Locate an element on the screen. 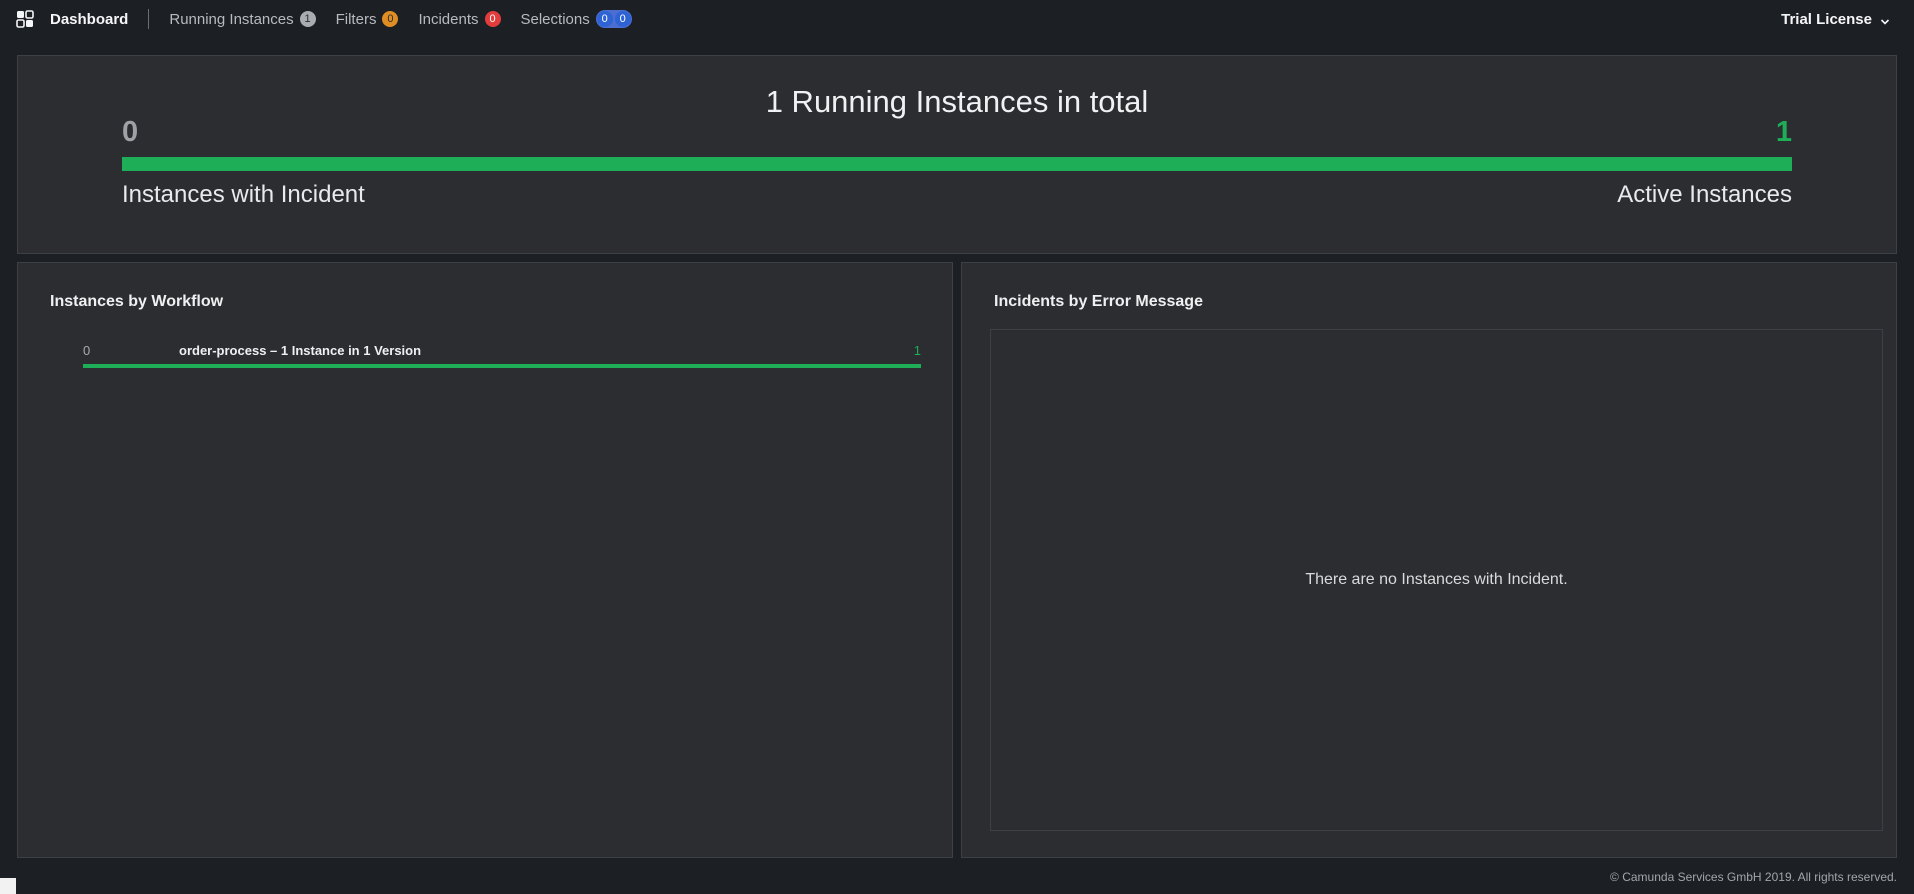 The height and width of the screenshot is (894, 1914). nav-filters-label: Filters is located at coordinates (356, 19).